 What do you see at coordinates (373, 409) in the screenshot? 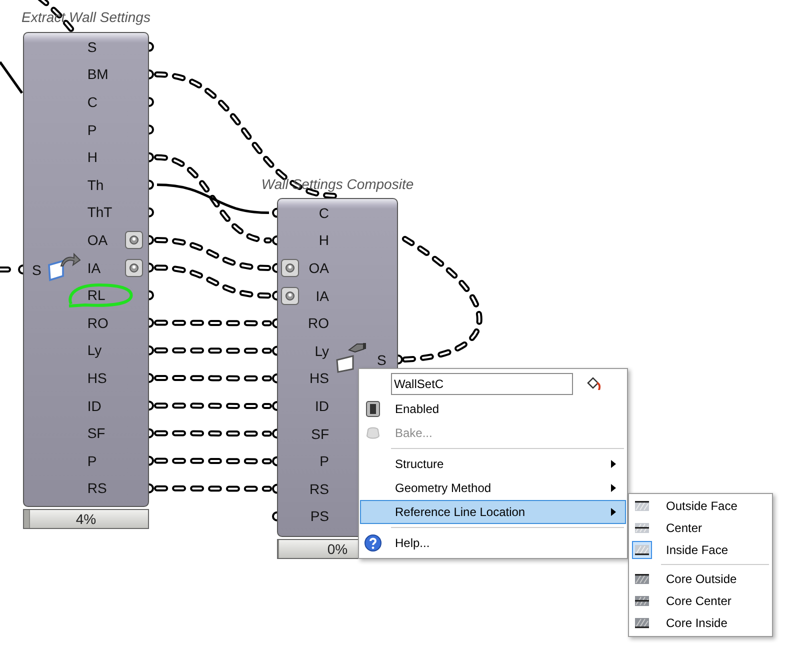
I see `switch-icon` at bounding box center [373, 409].